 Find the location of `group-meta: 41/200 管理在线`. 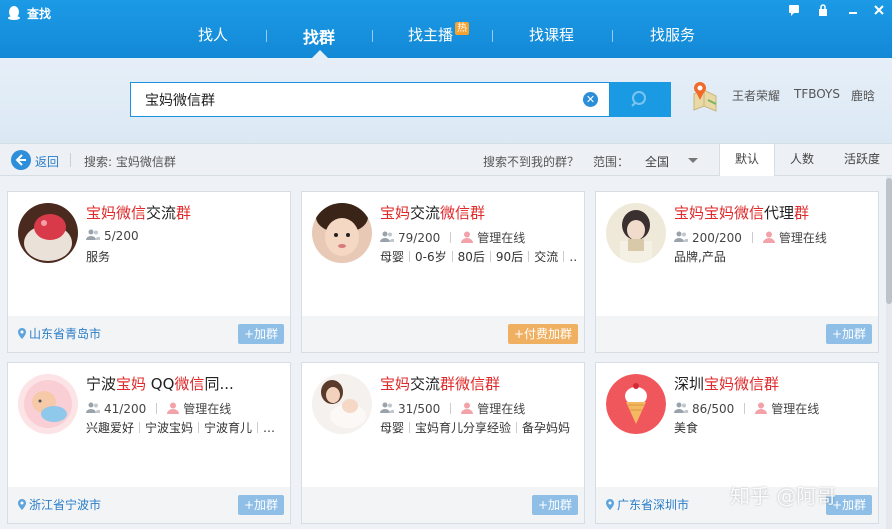

group-meta: 41/200 管理在线 is located at coordinates (158, 408).